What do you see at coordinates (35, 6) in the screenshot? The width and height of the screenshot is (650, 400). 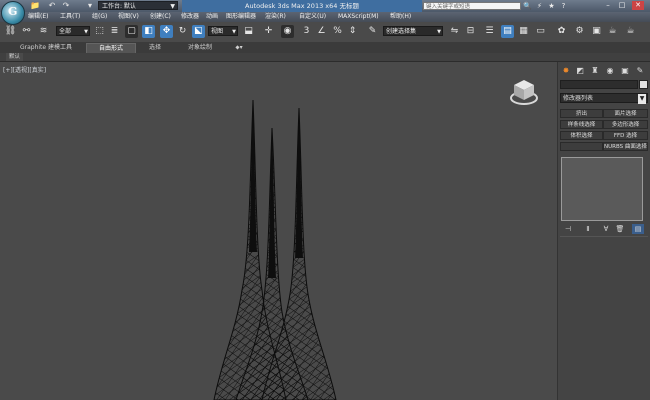 I see `open-file-icon: 📁` at bounding box center [35, 6].